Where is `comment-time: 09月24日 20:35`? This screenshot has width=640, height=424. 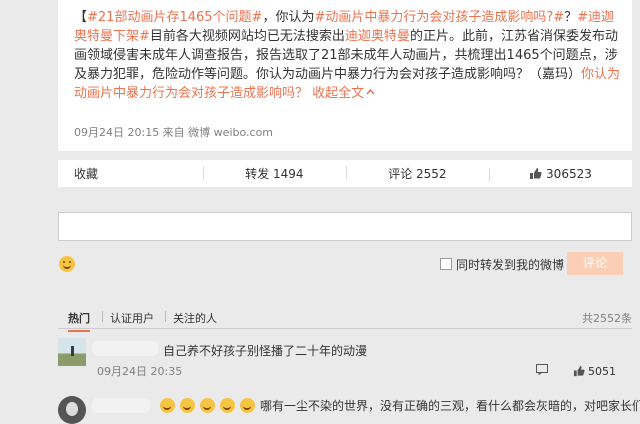 comment-time: 09月24日 20:35 is located at coordinates (140, 371).